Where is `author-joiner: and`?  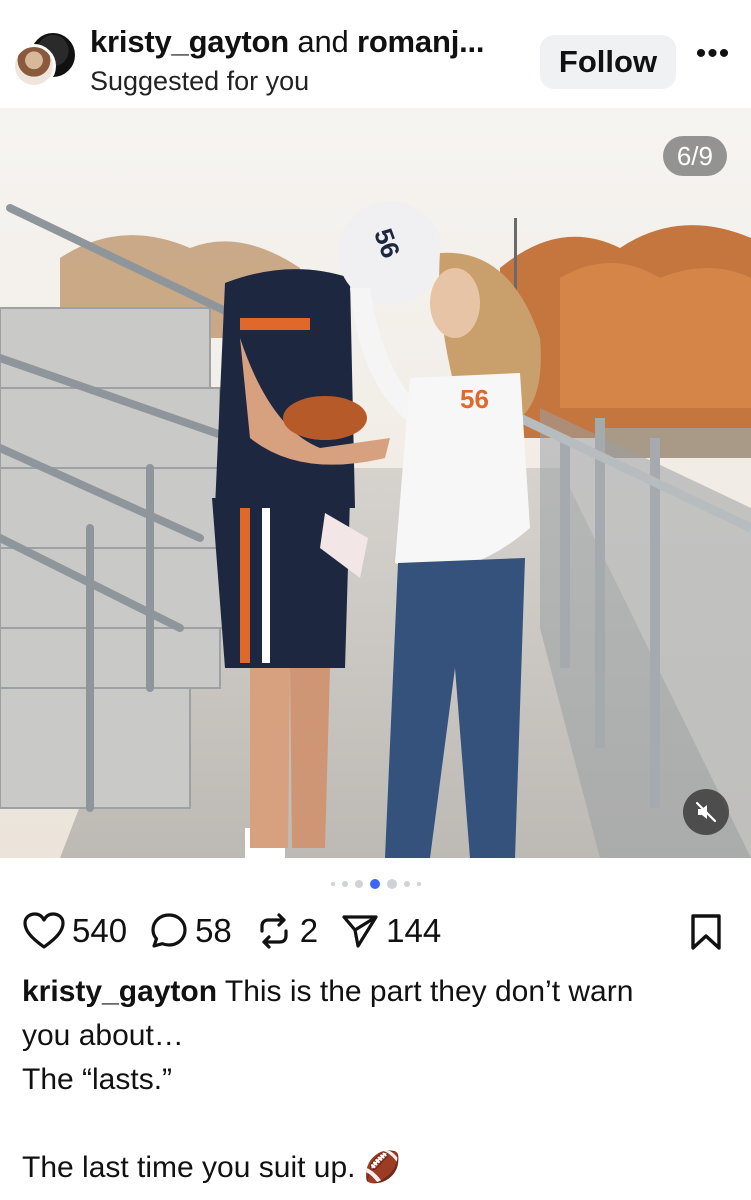
author-joiner: and is located at coordinates (323, 41).